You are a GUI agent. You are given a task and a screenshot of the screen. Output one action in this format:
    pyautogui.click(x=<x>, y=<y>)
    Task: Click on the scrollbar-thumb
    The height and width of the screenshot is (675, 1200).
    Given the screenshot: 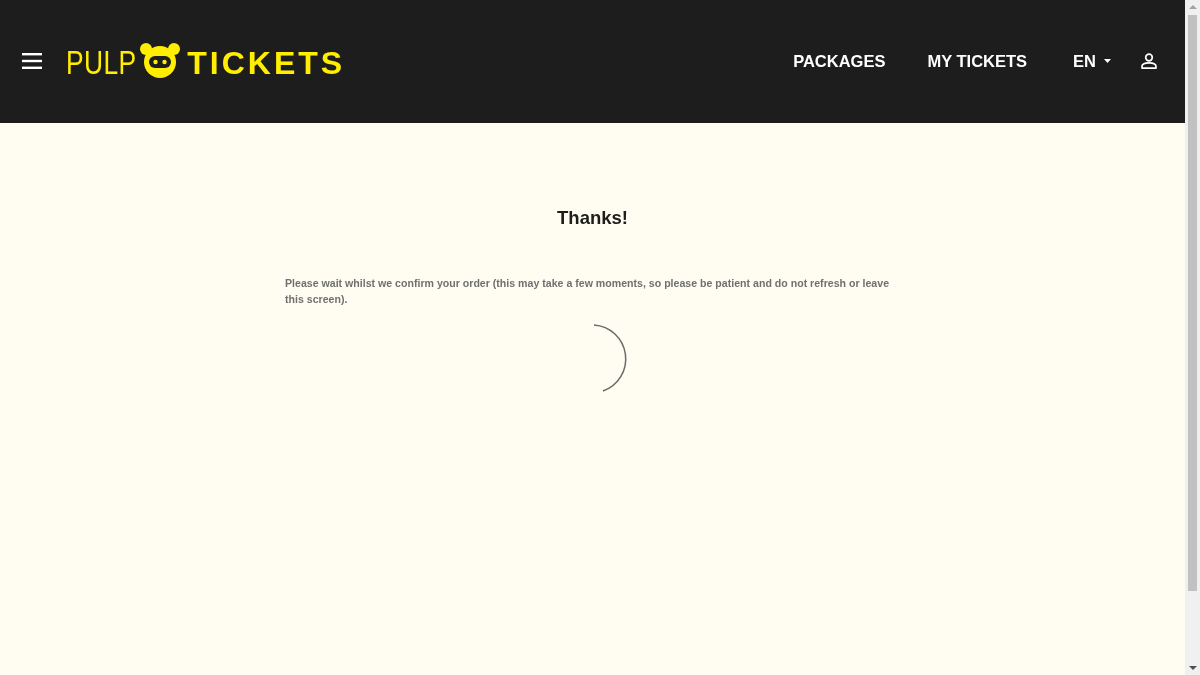 What is the action you would take?
    pyautogui.click(x=1192, y=303)
    